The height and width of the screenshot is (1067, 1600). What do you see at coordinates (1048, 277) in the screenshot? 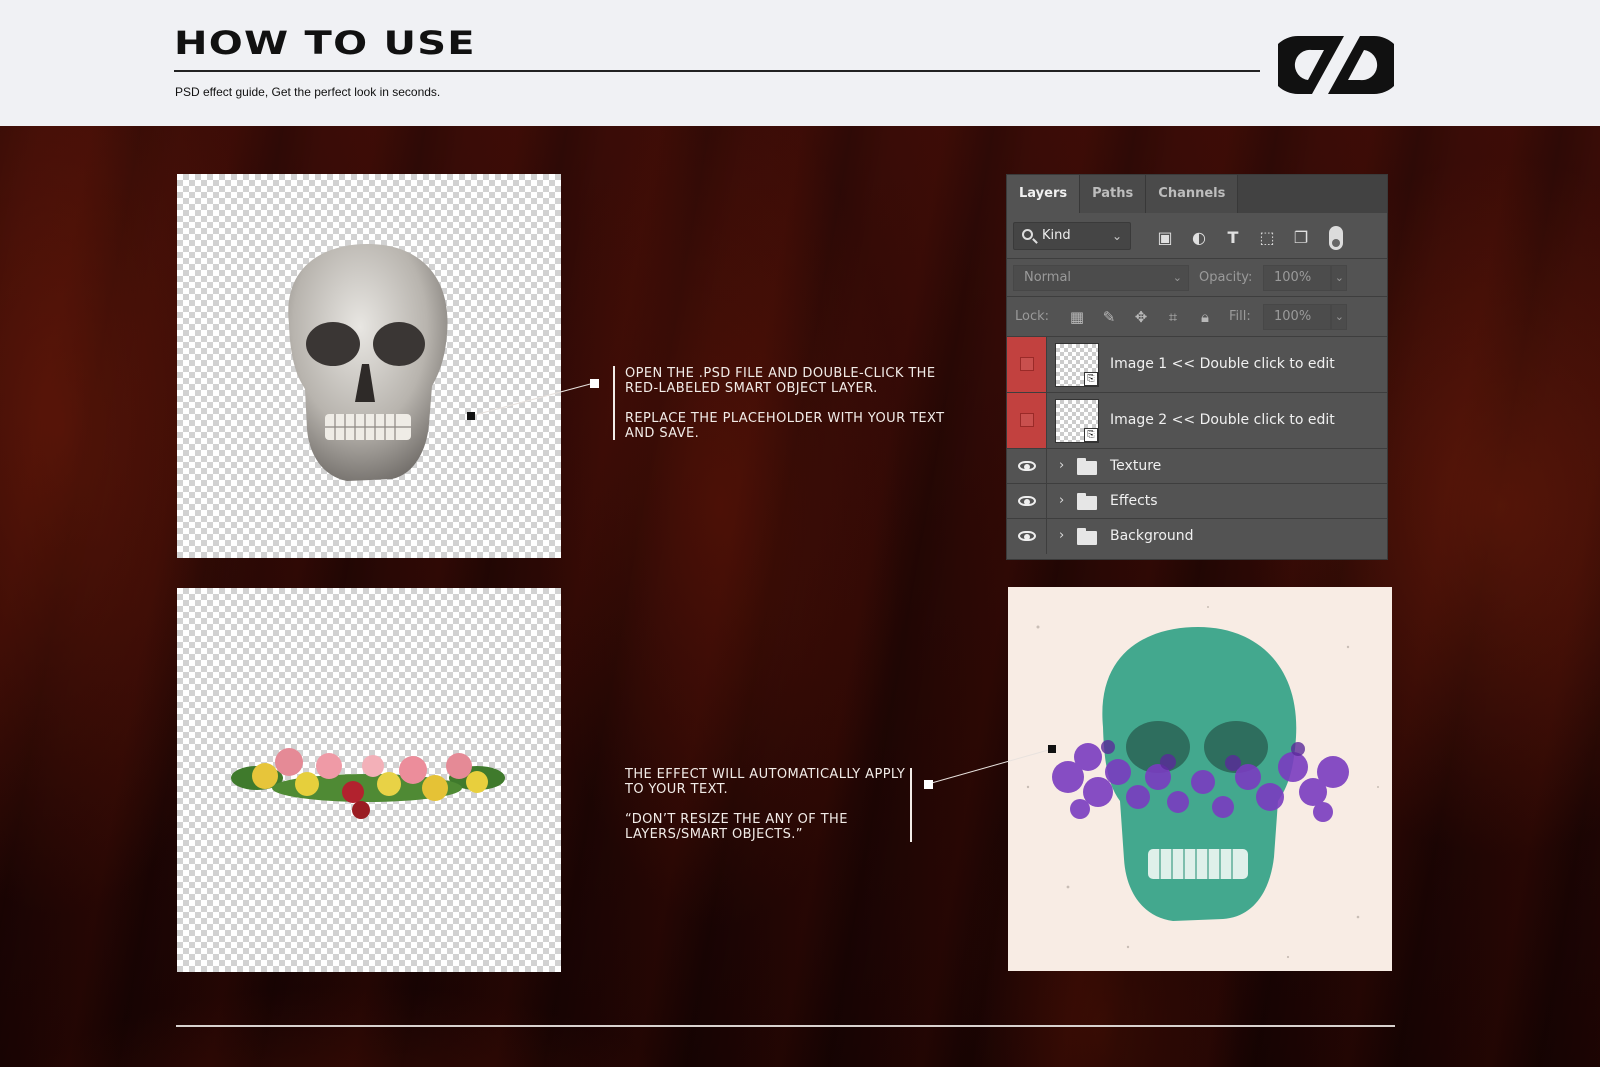
I see `blend-mode-value: Normal` at bounding box center [1048, 277].